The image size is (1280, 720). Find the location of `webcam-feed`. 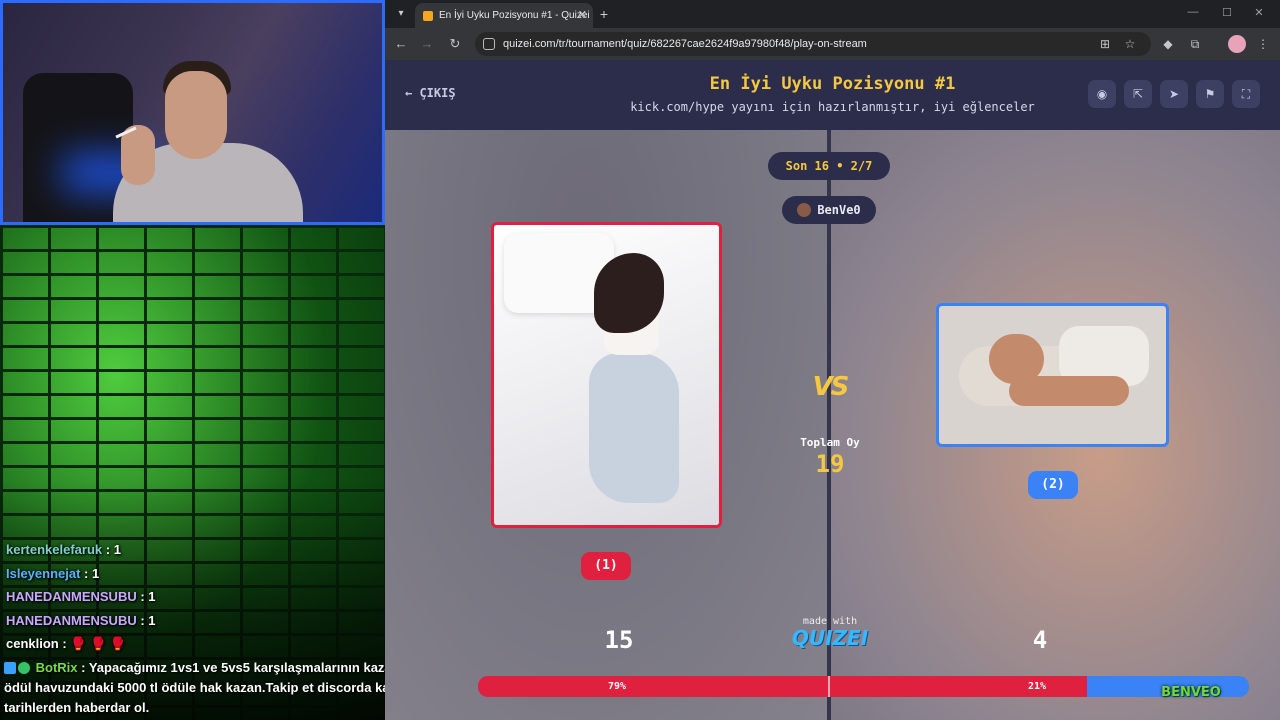

webcam-feed is located at coordinates (192, 112).